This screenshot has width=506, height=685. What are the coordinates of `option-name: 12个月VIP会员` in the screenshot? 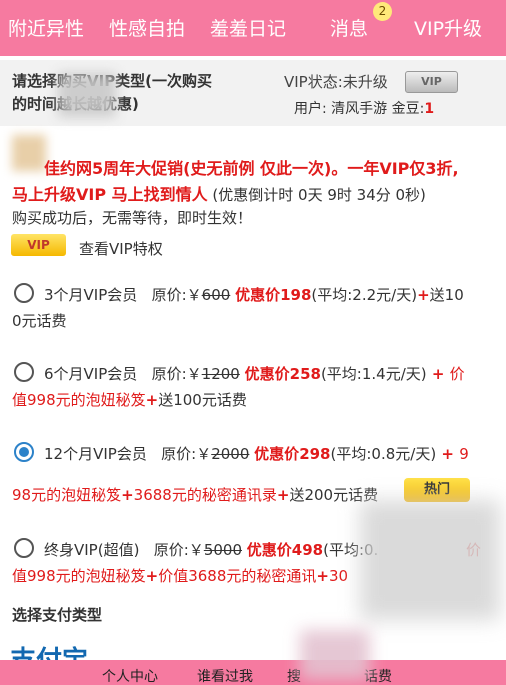 It's located at (95, 454).